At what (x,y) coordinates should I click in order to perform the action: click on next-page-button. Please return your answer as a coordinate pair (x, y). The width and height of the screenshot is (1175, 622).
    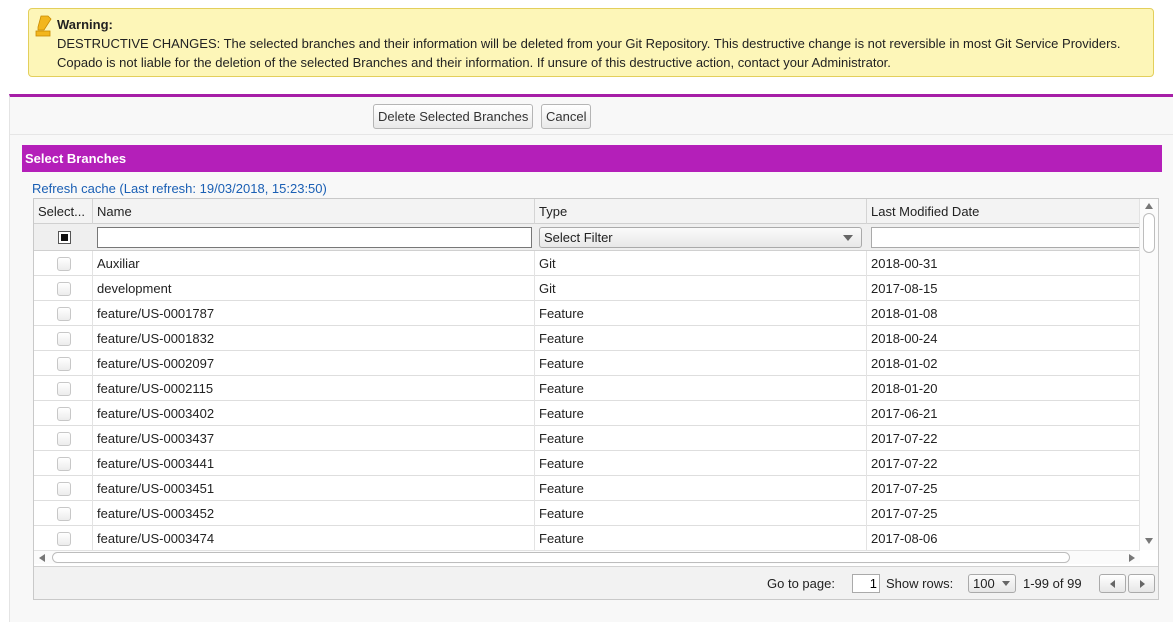
    Looking at the image, I should click on (1141, 583).